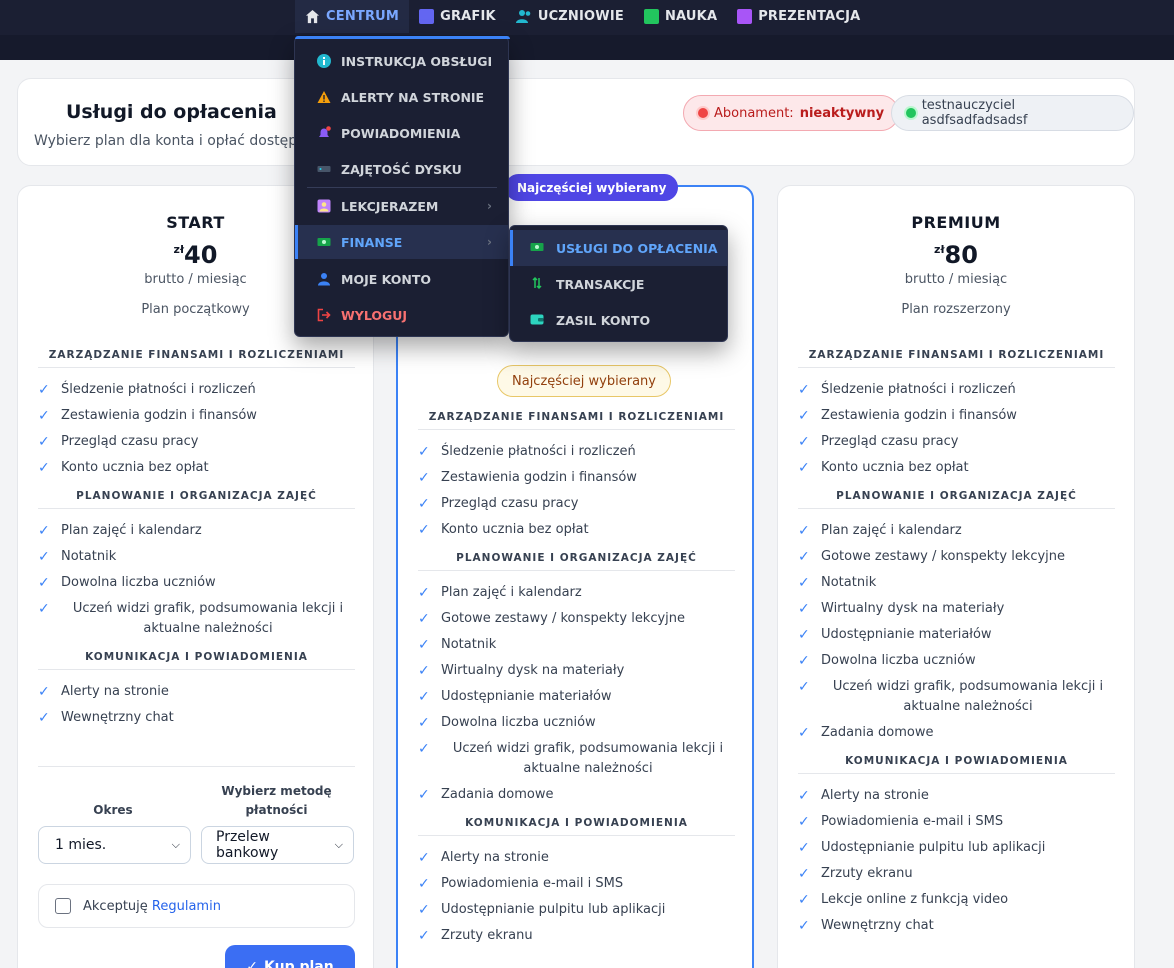 Image resolution: width=1174 pixels, height=968 pixels. I want to click on submenu-item-transakcje: TRANSAKCJE, so click(618, 284).